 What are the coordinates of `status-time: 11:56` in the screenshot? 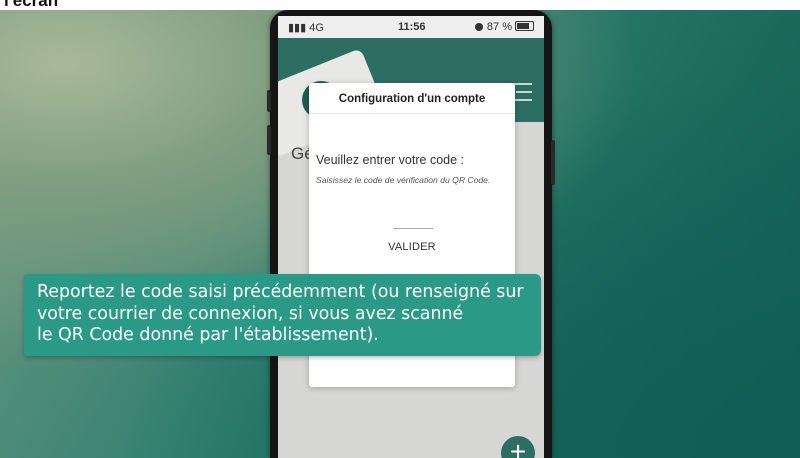 It's located at (412, 27).